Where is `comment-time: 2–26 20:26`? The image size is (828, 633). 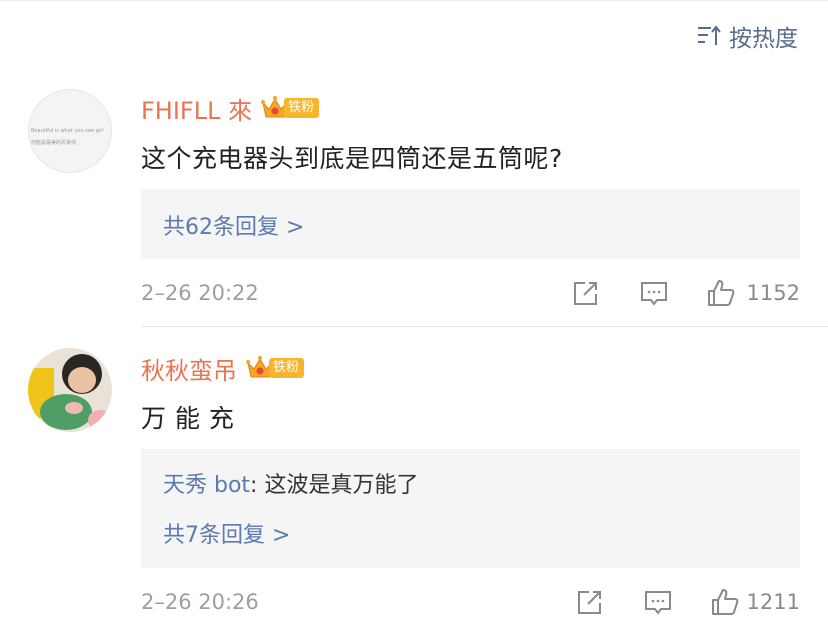 comment-time: 2–26 20:26 is located at coordinates (200, 602).